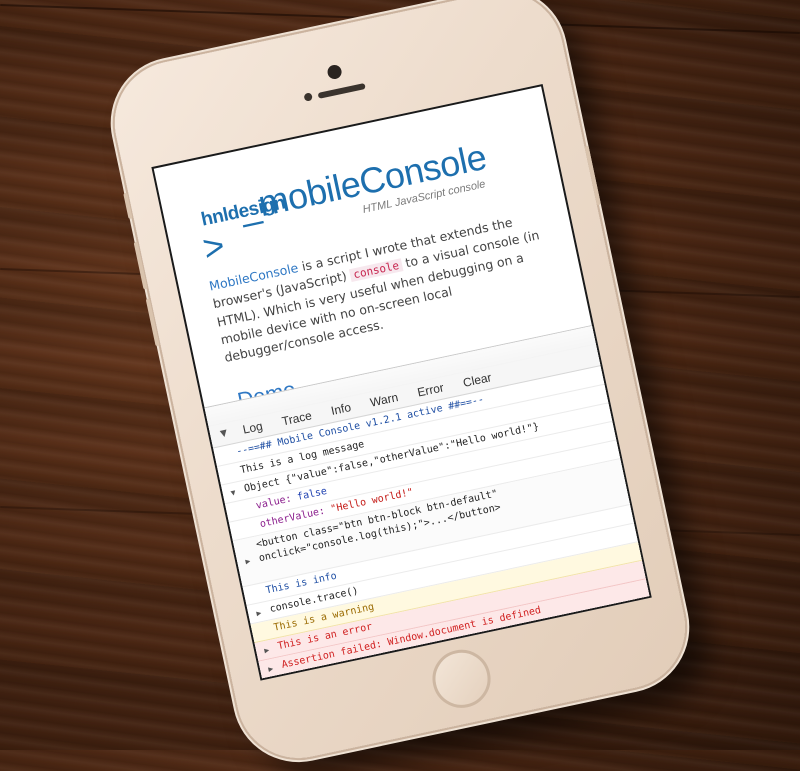 Image resolution: width=800 pixels, height=771 pixels. I want to click on collapse-arrow-icon: ▼, so click(222, 434).